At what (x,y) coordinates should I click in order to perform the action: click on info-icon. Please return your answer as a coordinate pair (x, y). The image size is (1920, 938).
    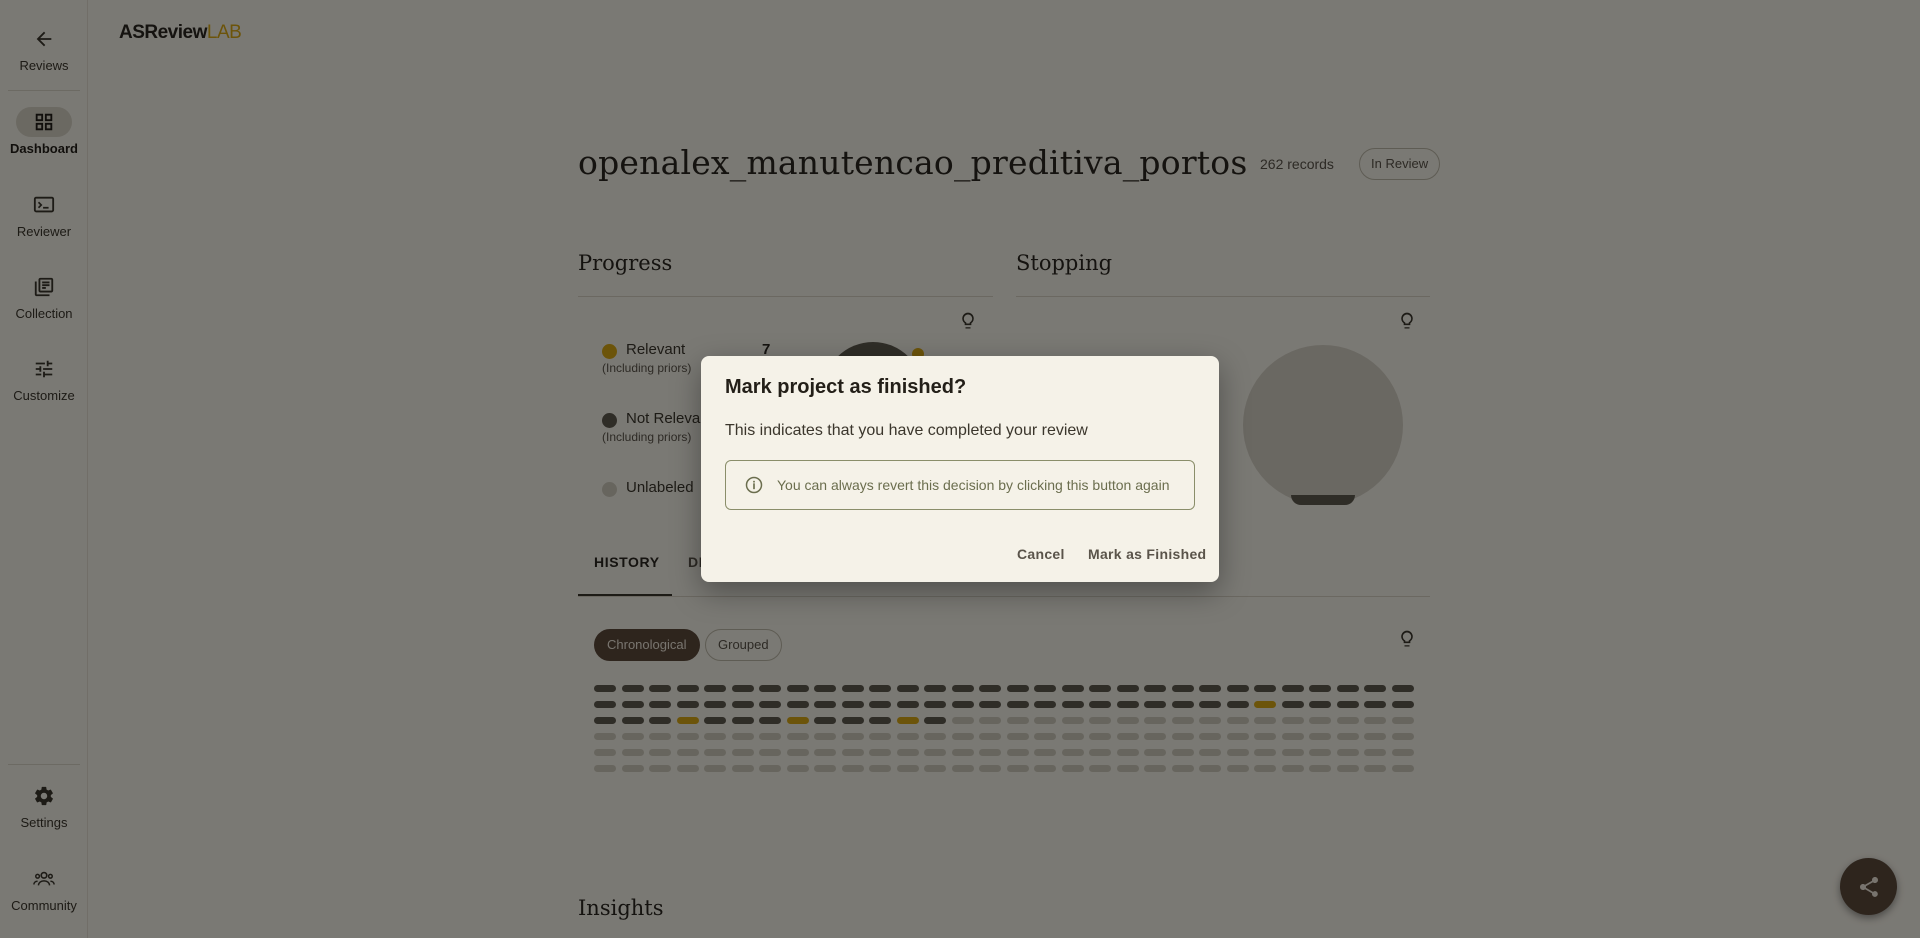
    Looking at the image, I should click on (754, 485).